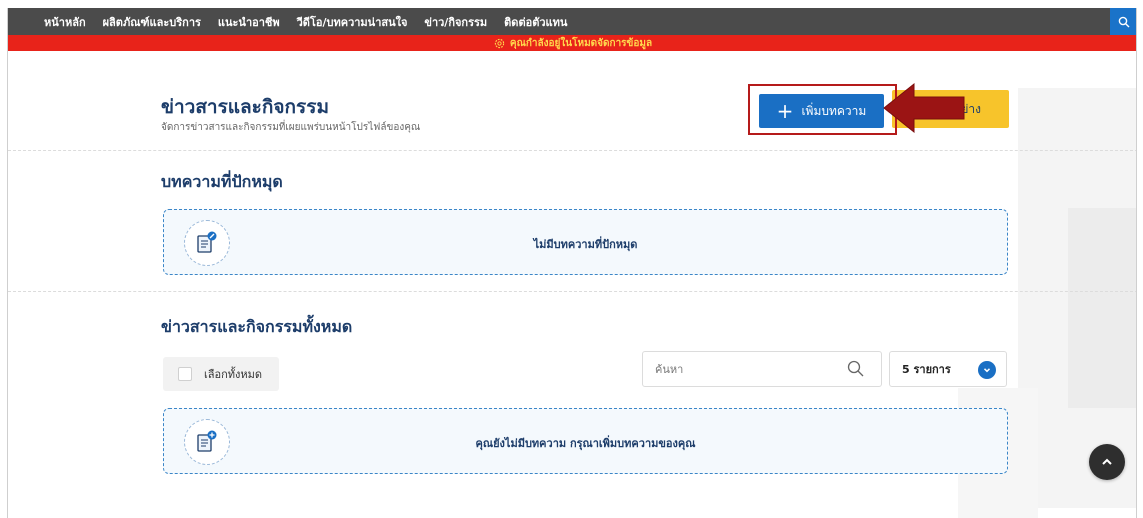  I want to click on select-all-label: เลือกทั้งหมด, so click(233, 374).